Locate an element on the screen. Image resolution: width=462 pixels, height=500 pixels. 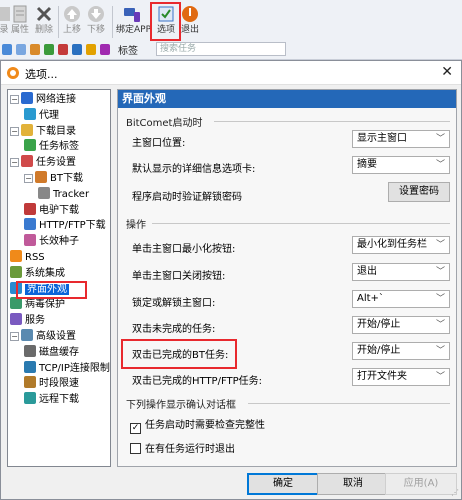
tree-item-task-settings: − 任务设置 is located at coordinates (43, 162).